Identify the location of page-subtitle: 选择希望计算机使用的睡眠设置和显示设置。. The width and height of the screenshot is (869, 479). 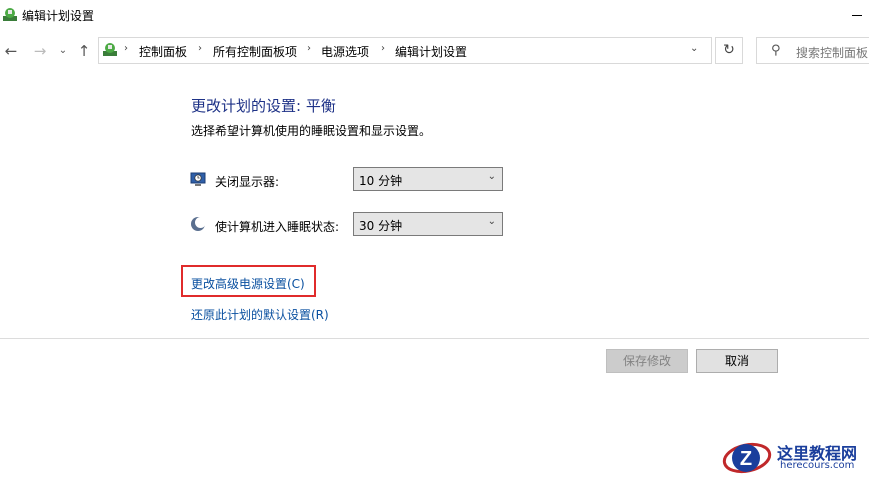
(311, 131).